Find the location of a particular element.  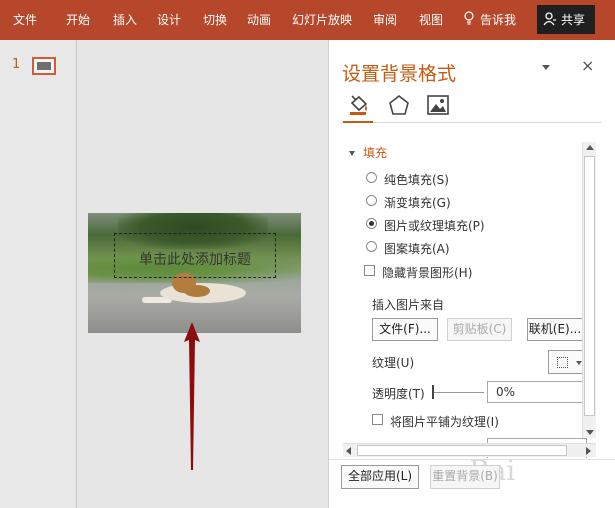

tab-design: 设计 is located at coordinates (169, 19).